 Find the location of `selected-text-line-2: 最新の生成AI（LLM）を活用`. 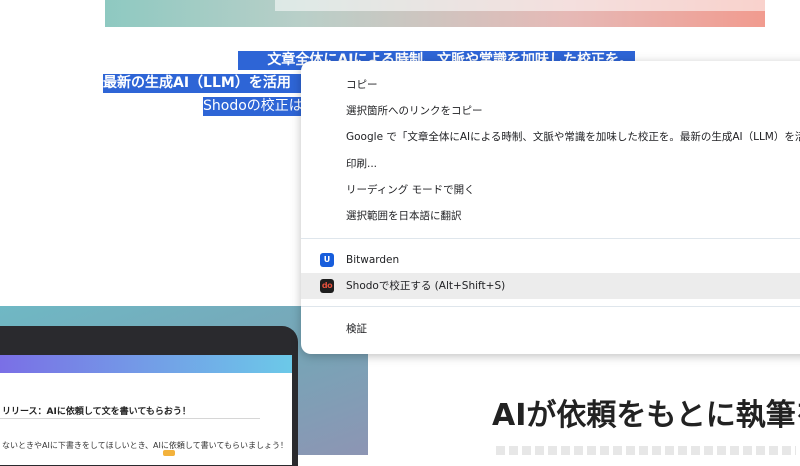

selected-text-line-2: 最新の生成AI（LLM）を活用 is located at coordinates (202, 83).